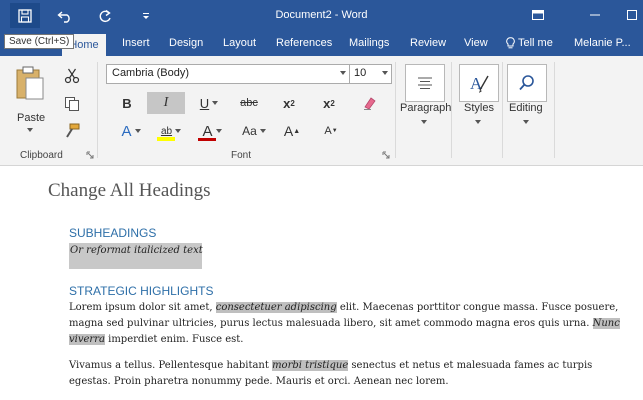 Image resolution: width=643 pixels, height=400 pixels. Describe the element at coordinates (90, 155) in the screenshot. I see `clipboard-dialog-launcher-icon` at that location.